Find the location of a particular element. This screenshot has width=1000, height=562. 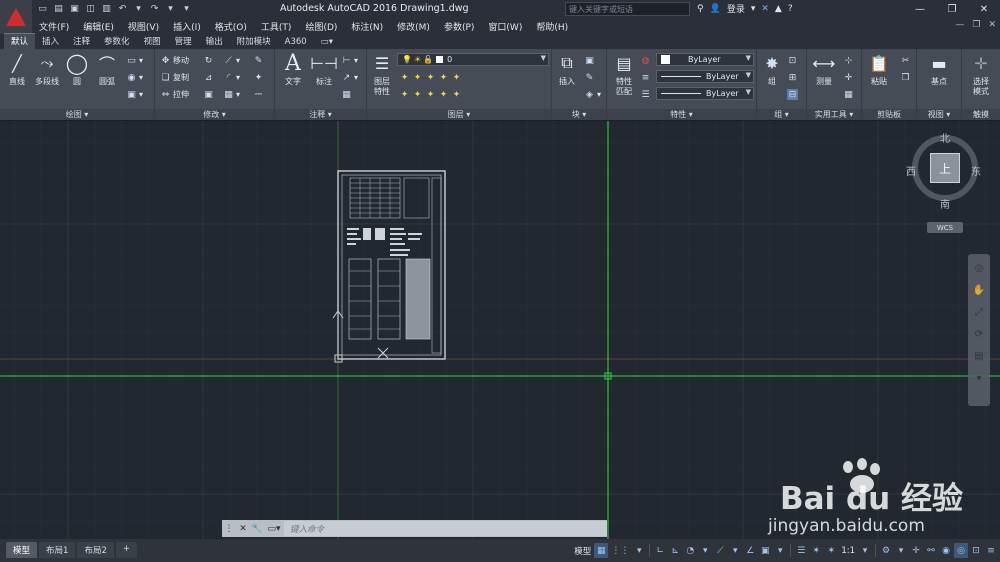

calculator-tool: ▦ is located at coordinates (848, 94).